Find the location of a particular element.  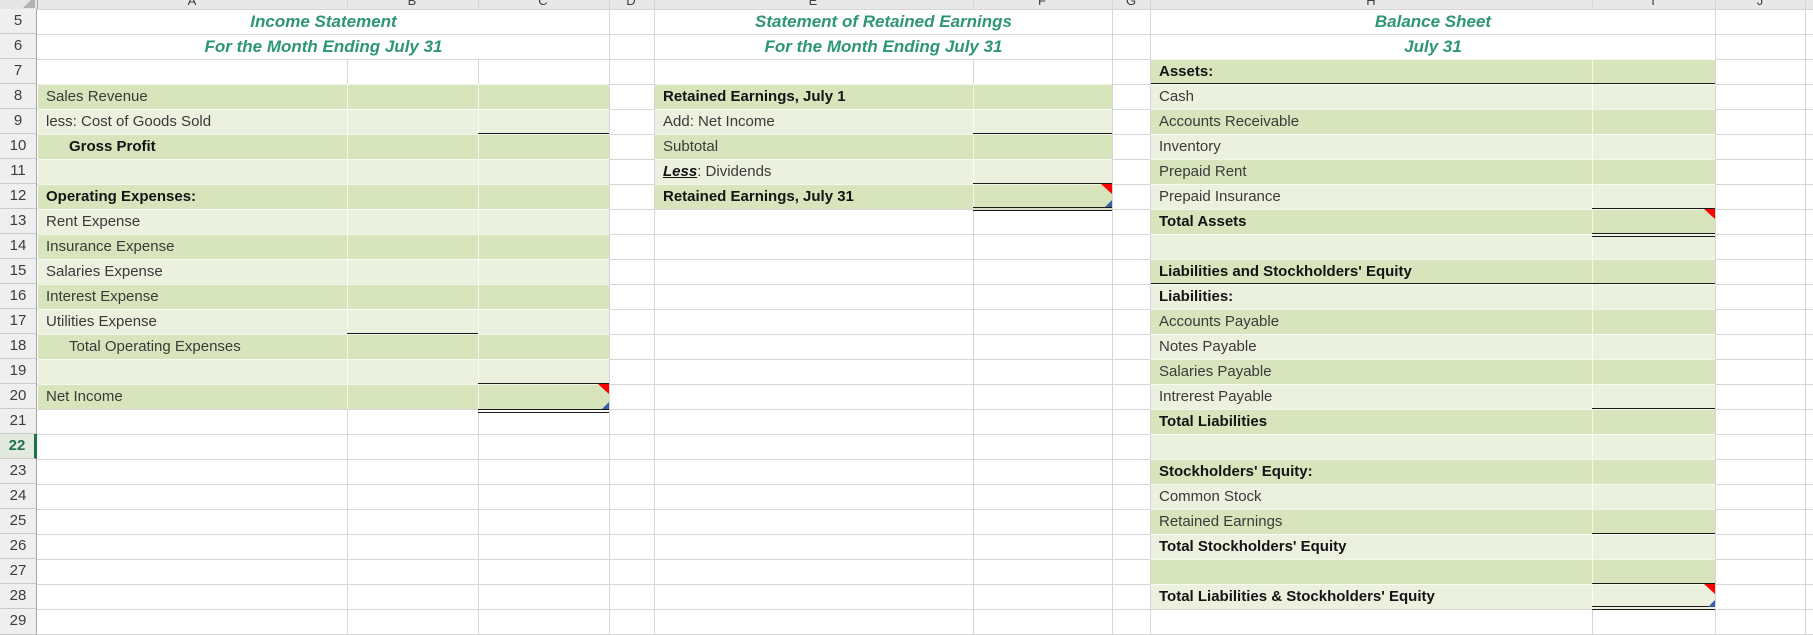

cell-salaries-expense: Salaries Expense is located at coordinates (192, 271).